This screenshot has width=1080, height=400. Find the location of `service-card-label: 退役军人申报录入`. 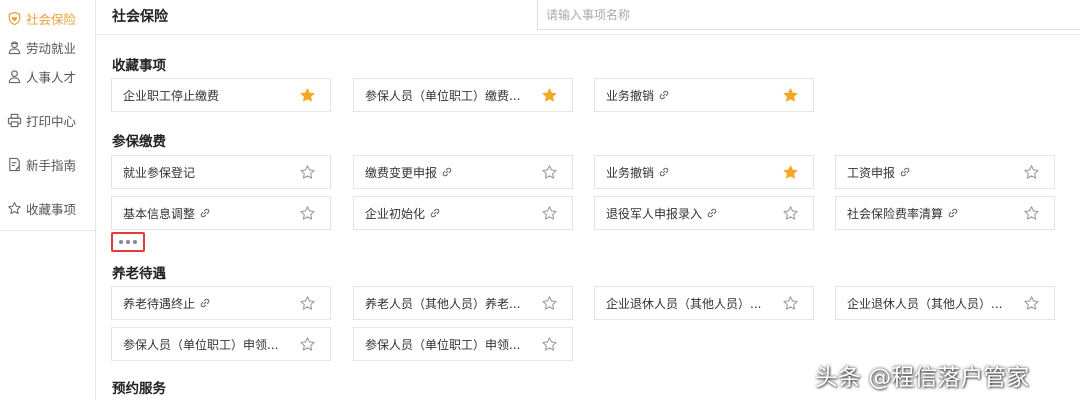

service-card-label: 退役军人申报录入 is located at coordinates (654, 213).